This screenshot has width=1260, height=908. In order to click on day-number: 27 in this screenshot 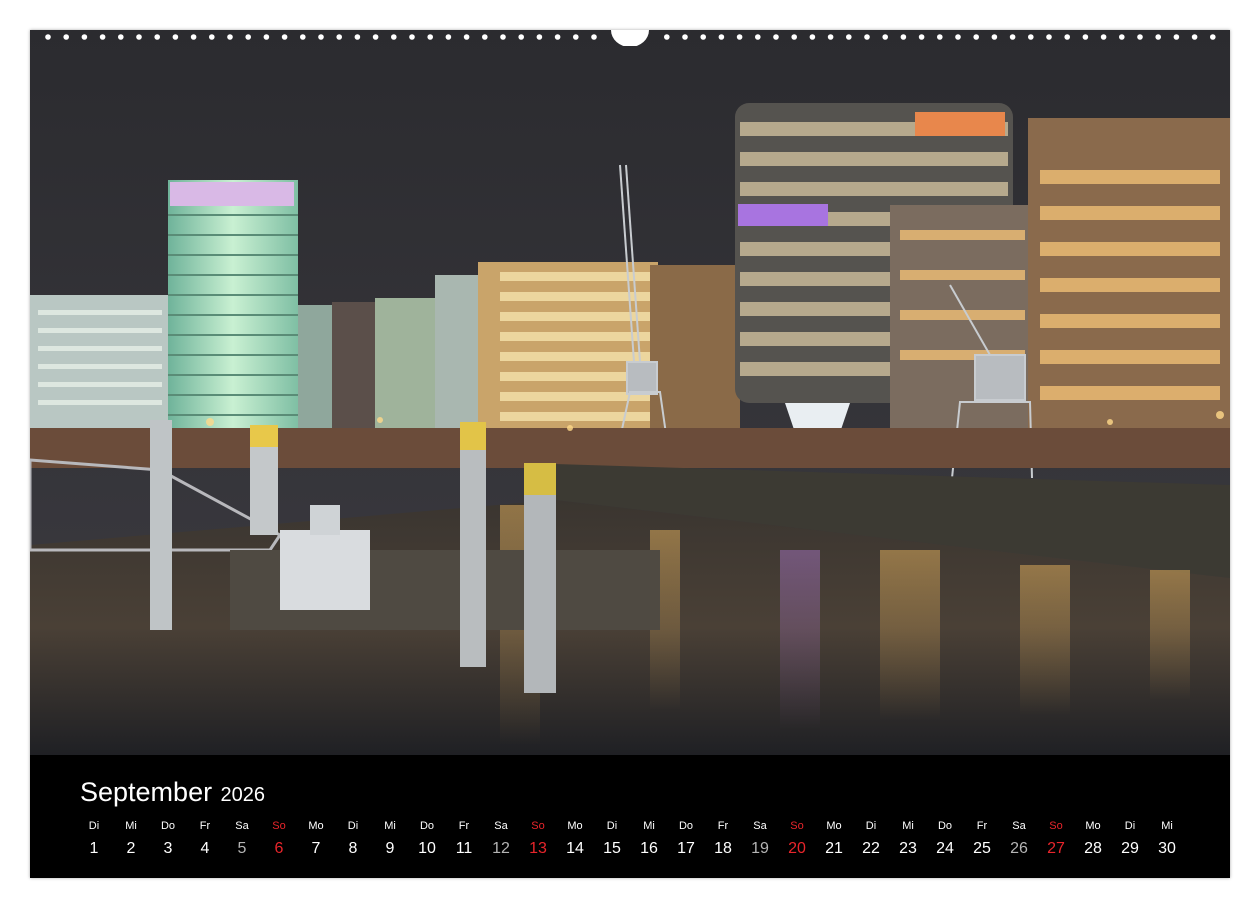, I will do `click(1056, 848)`.